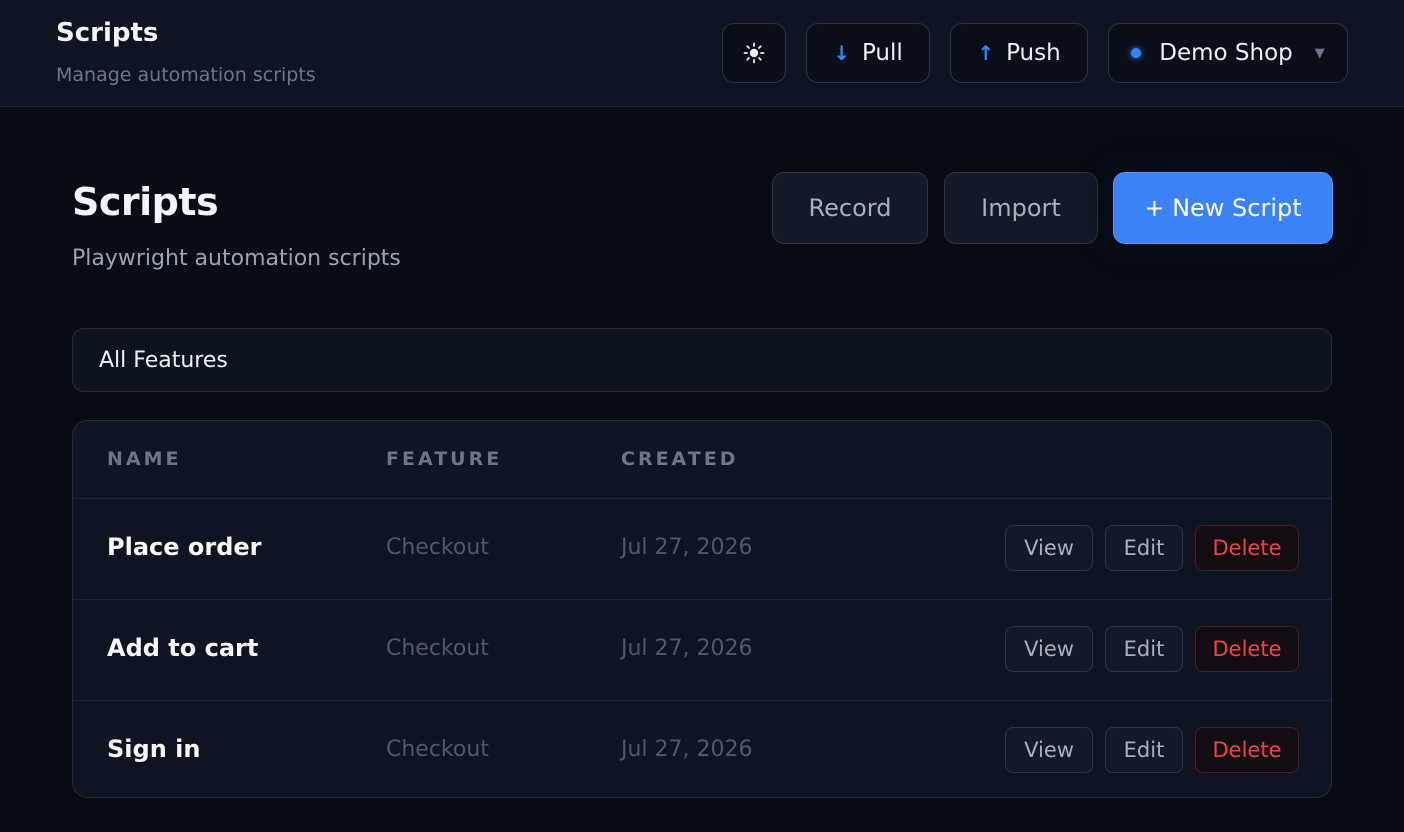  I want to click on pull-button: ↓ Pull, so click(868, 53).